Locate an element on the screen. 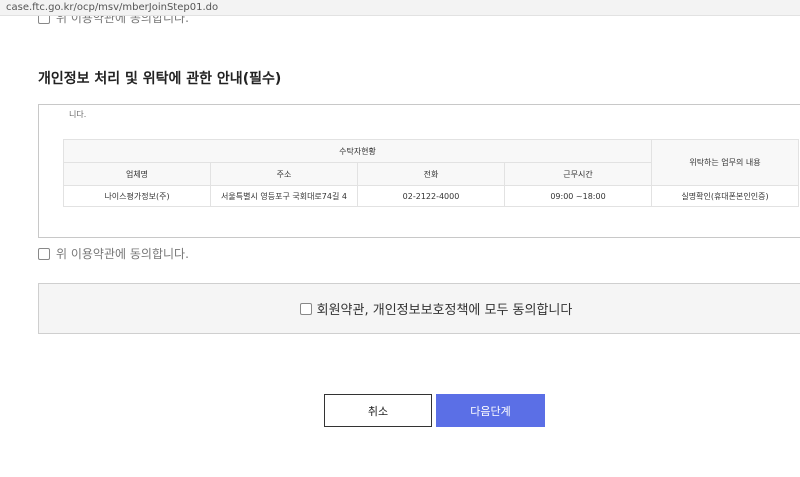 This screenshot has width=800, height=477. section-title: 개인정보 처리 및 위탁에 관한 안내(필수) is located at coordinates (160, 79).